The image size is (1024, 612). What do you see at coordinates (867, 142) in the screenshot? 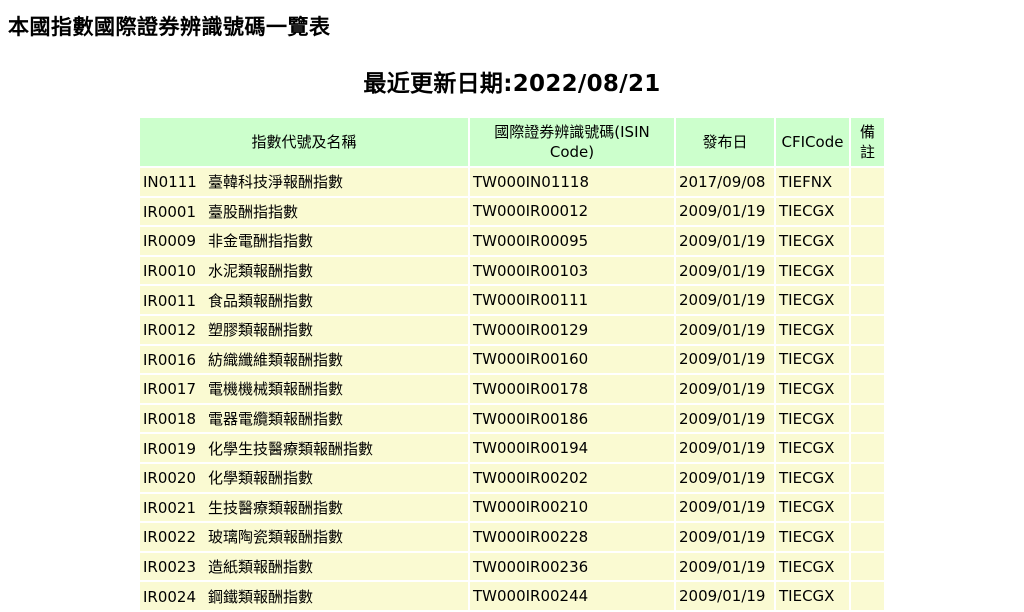
I see `header-note: 備註` at bounding box center [867, 142].